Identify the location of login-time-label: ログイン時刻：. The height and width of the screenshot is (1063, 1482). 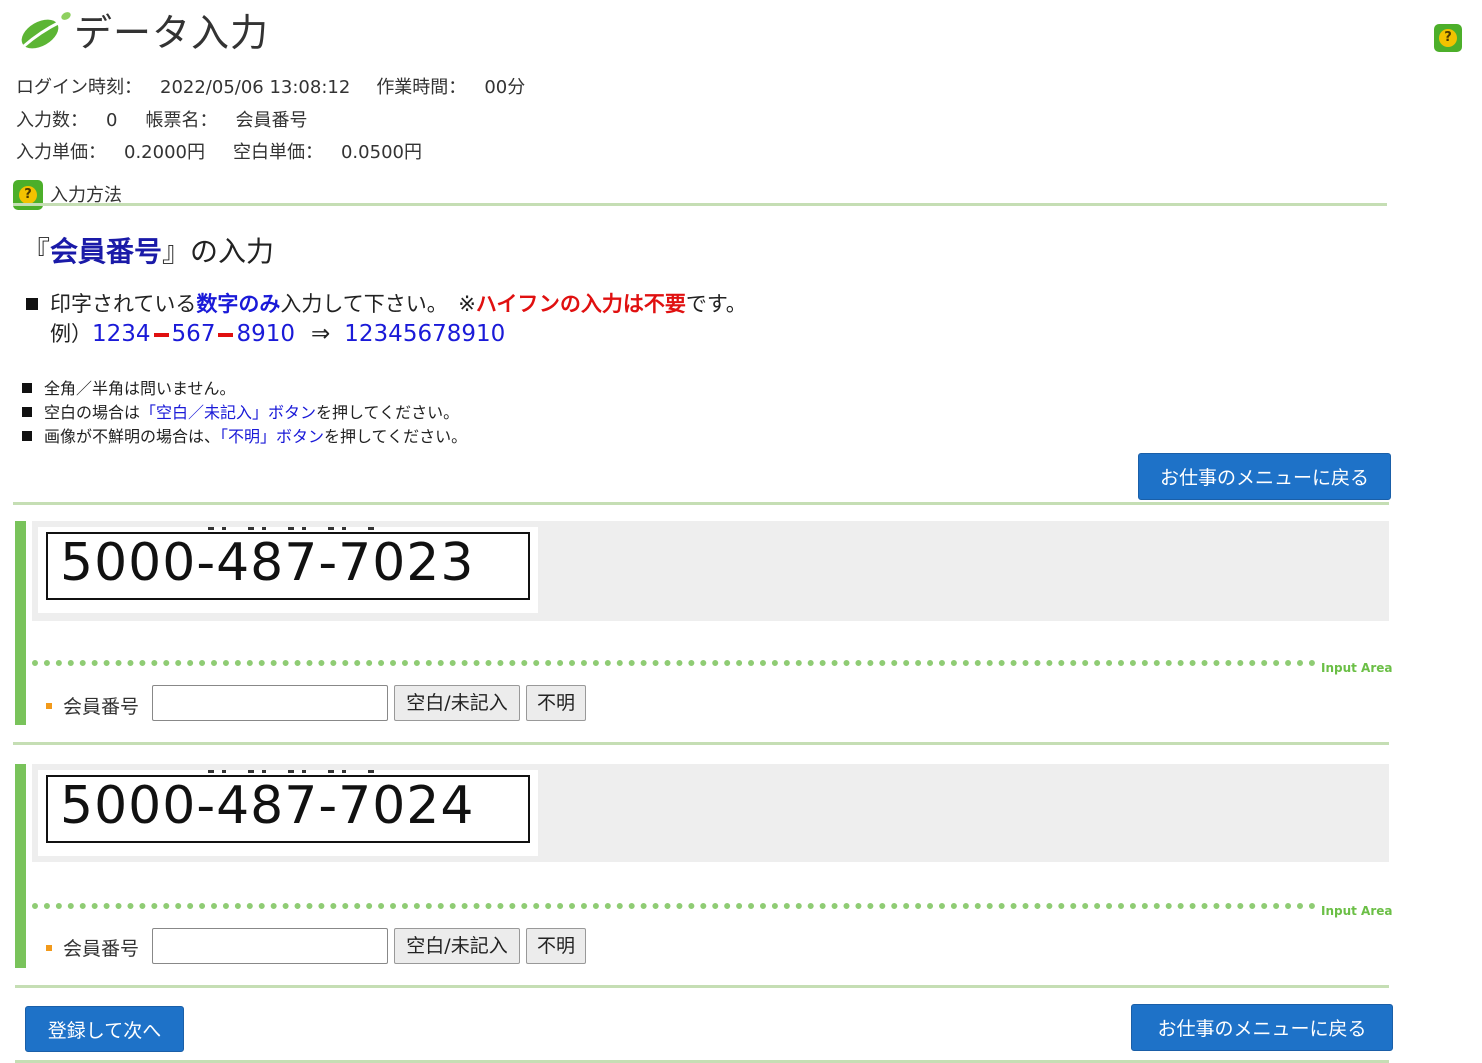
(79, 87).